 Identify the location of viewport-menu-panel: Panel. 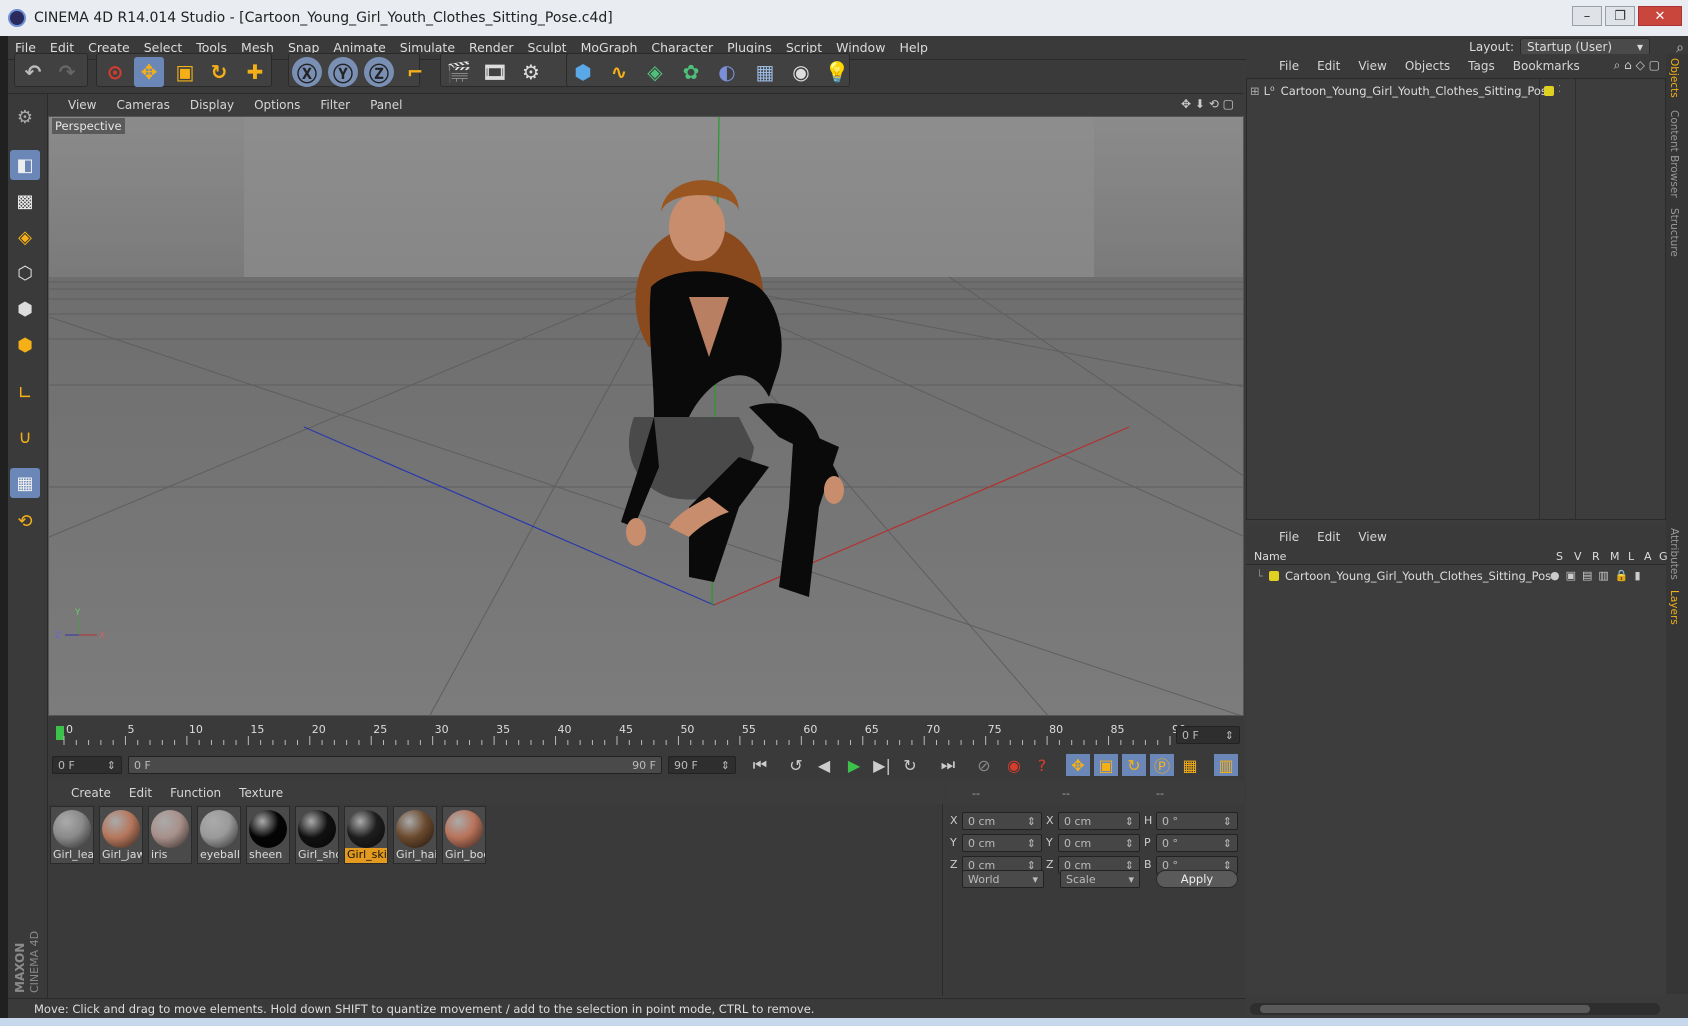
(386, 105).